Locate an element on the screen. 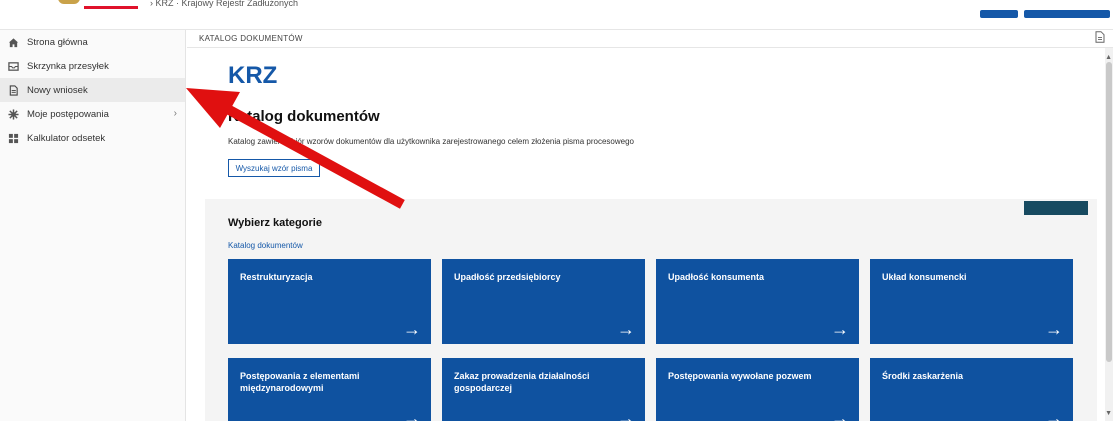  sidebar-item-inbox: Skrzynka przesyłek is located at coordinates (92, 66).